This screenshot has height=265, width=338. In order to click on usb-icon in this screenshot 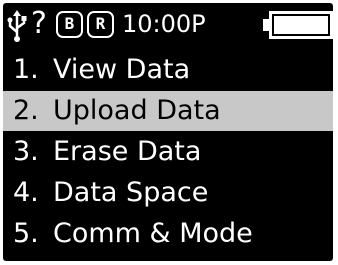, I will do `click(17, 26)`.